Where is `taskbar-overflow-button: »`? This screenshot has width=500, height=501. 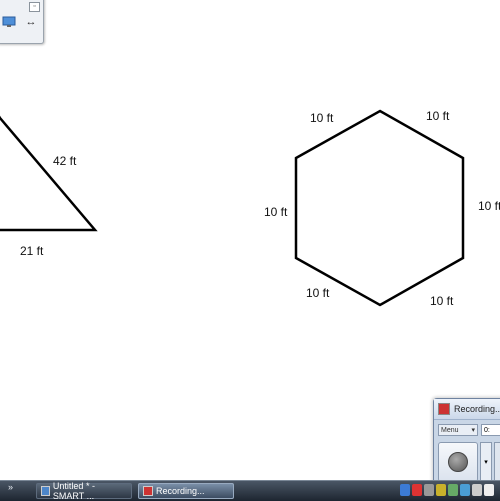 taskbar-overflow-button: » is located at coordinates (10, 487).